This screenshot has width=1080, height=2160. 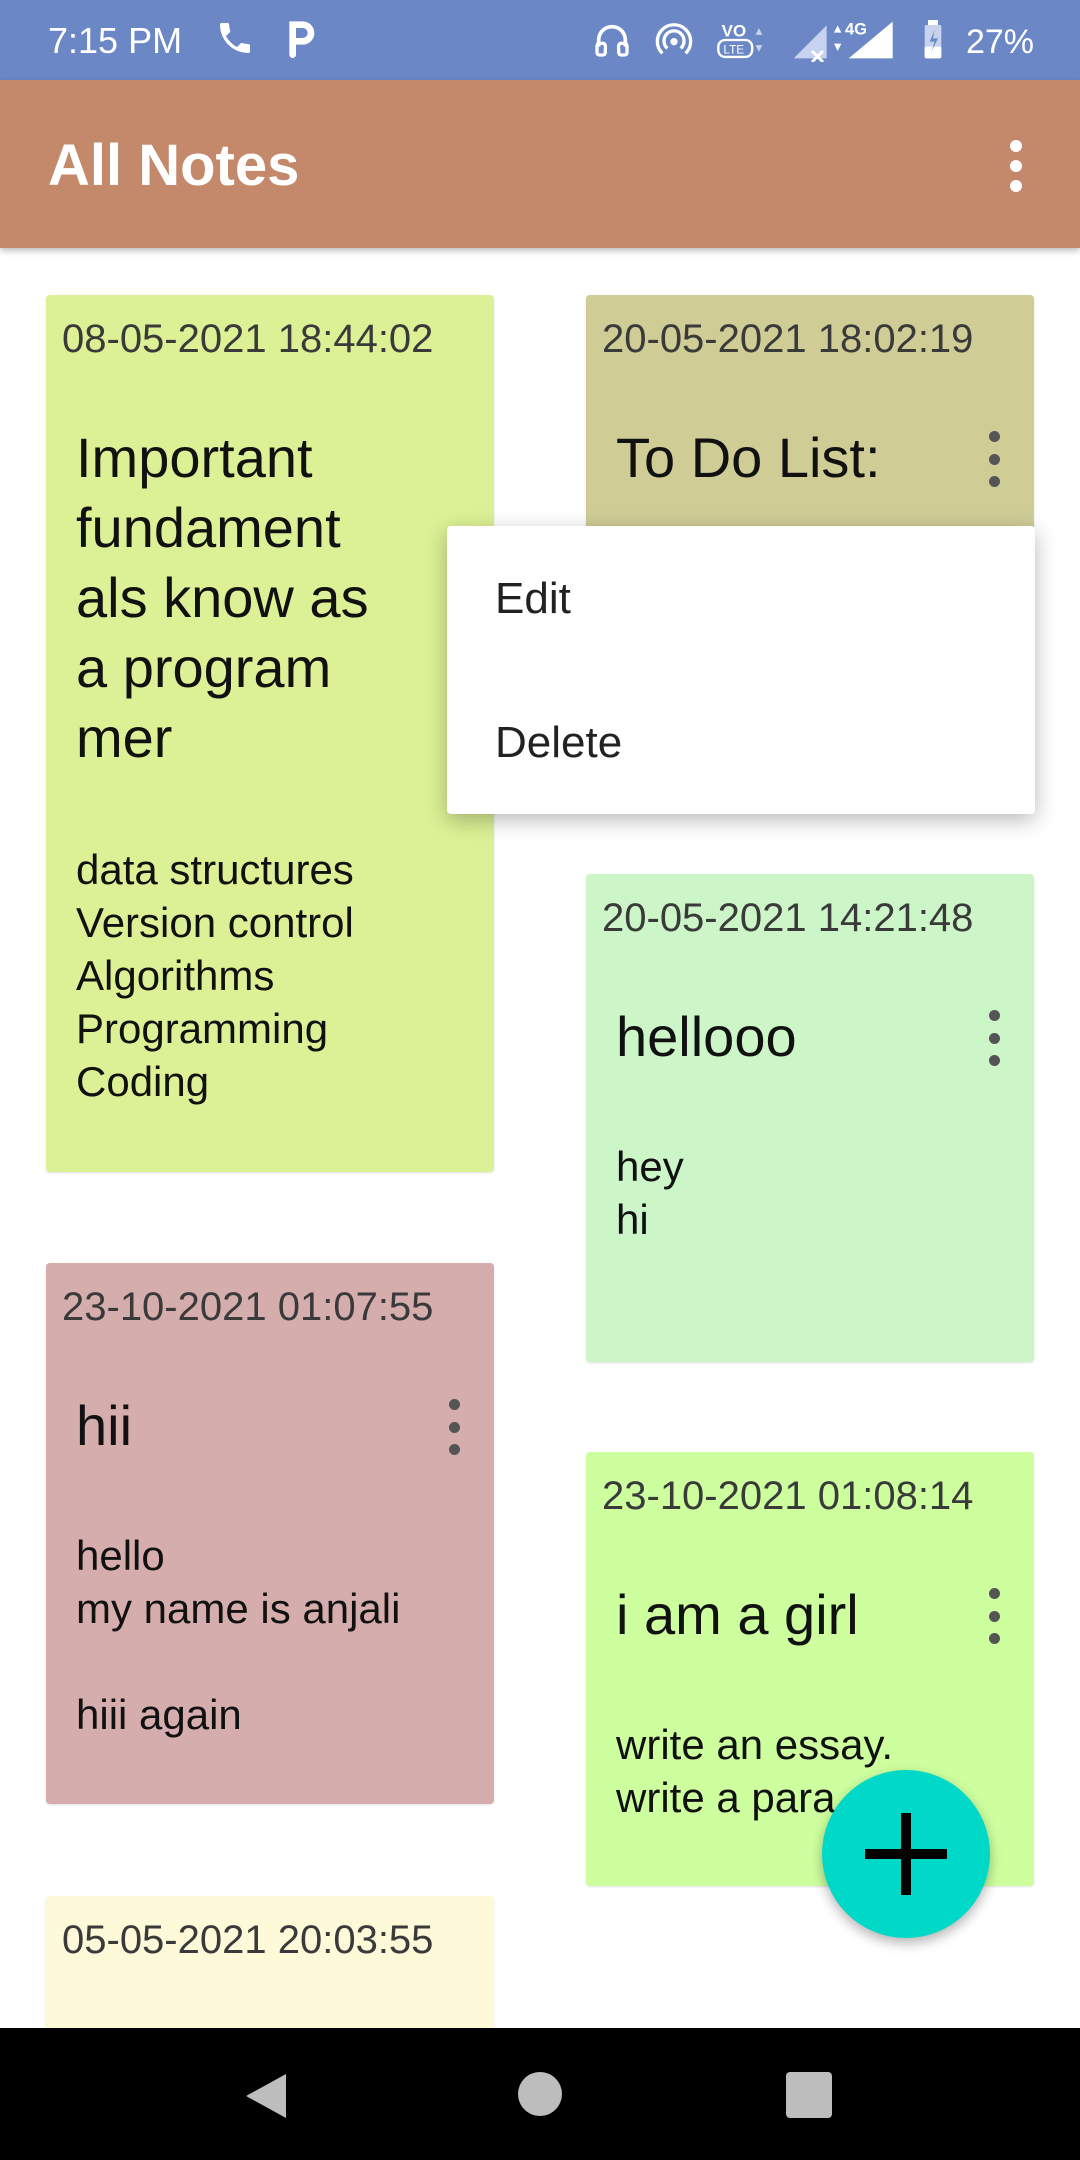 What do you see at coordinates (856, 30) in the screenshot?
I see `svg-text: 4G` at bounding box center [856, 30].